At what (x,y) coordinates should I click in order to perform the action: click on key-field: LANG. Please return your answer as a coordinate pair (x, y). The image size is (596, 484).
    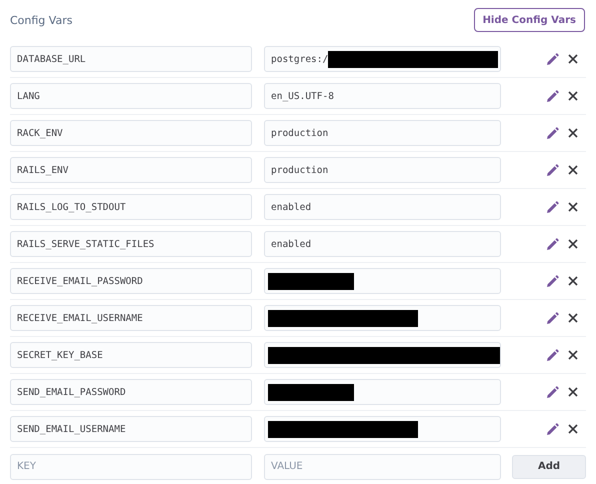
    Looking at the image, I should click on (131, 96).